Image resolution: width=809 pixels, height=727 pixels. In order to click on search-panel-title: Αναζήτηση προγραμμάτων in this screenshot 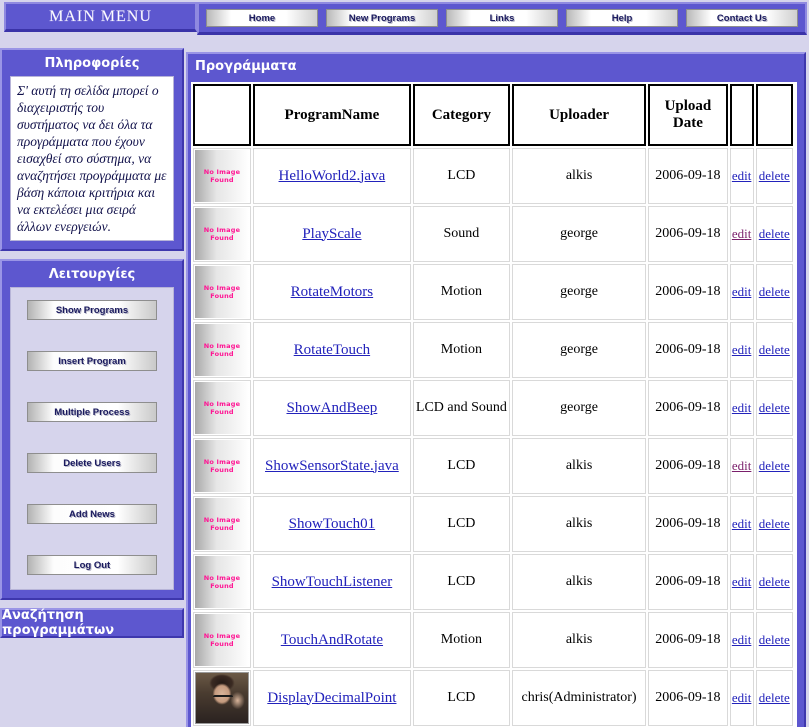, I will do `click(58, 623)`.